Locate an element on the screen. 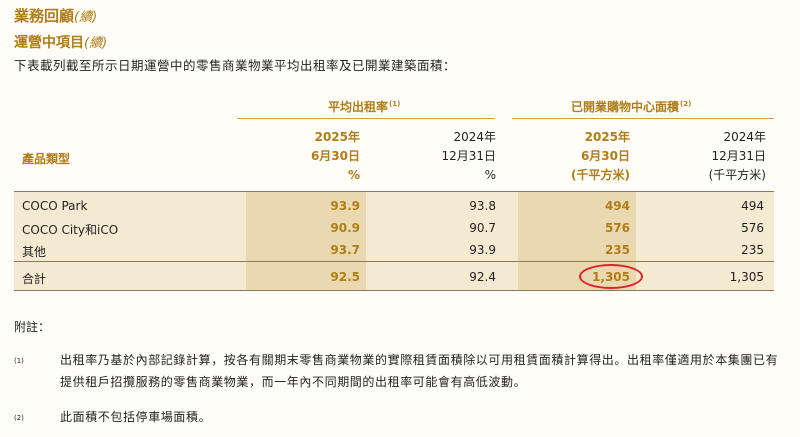 This screenshot has height=437, width=800. section-subtitle: 運營中項目(續) is located at coordinates (61, 43).